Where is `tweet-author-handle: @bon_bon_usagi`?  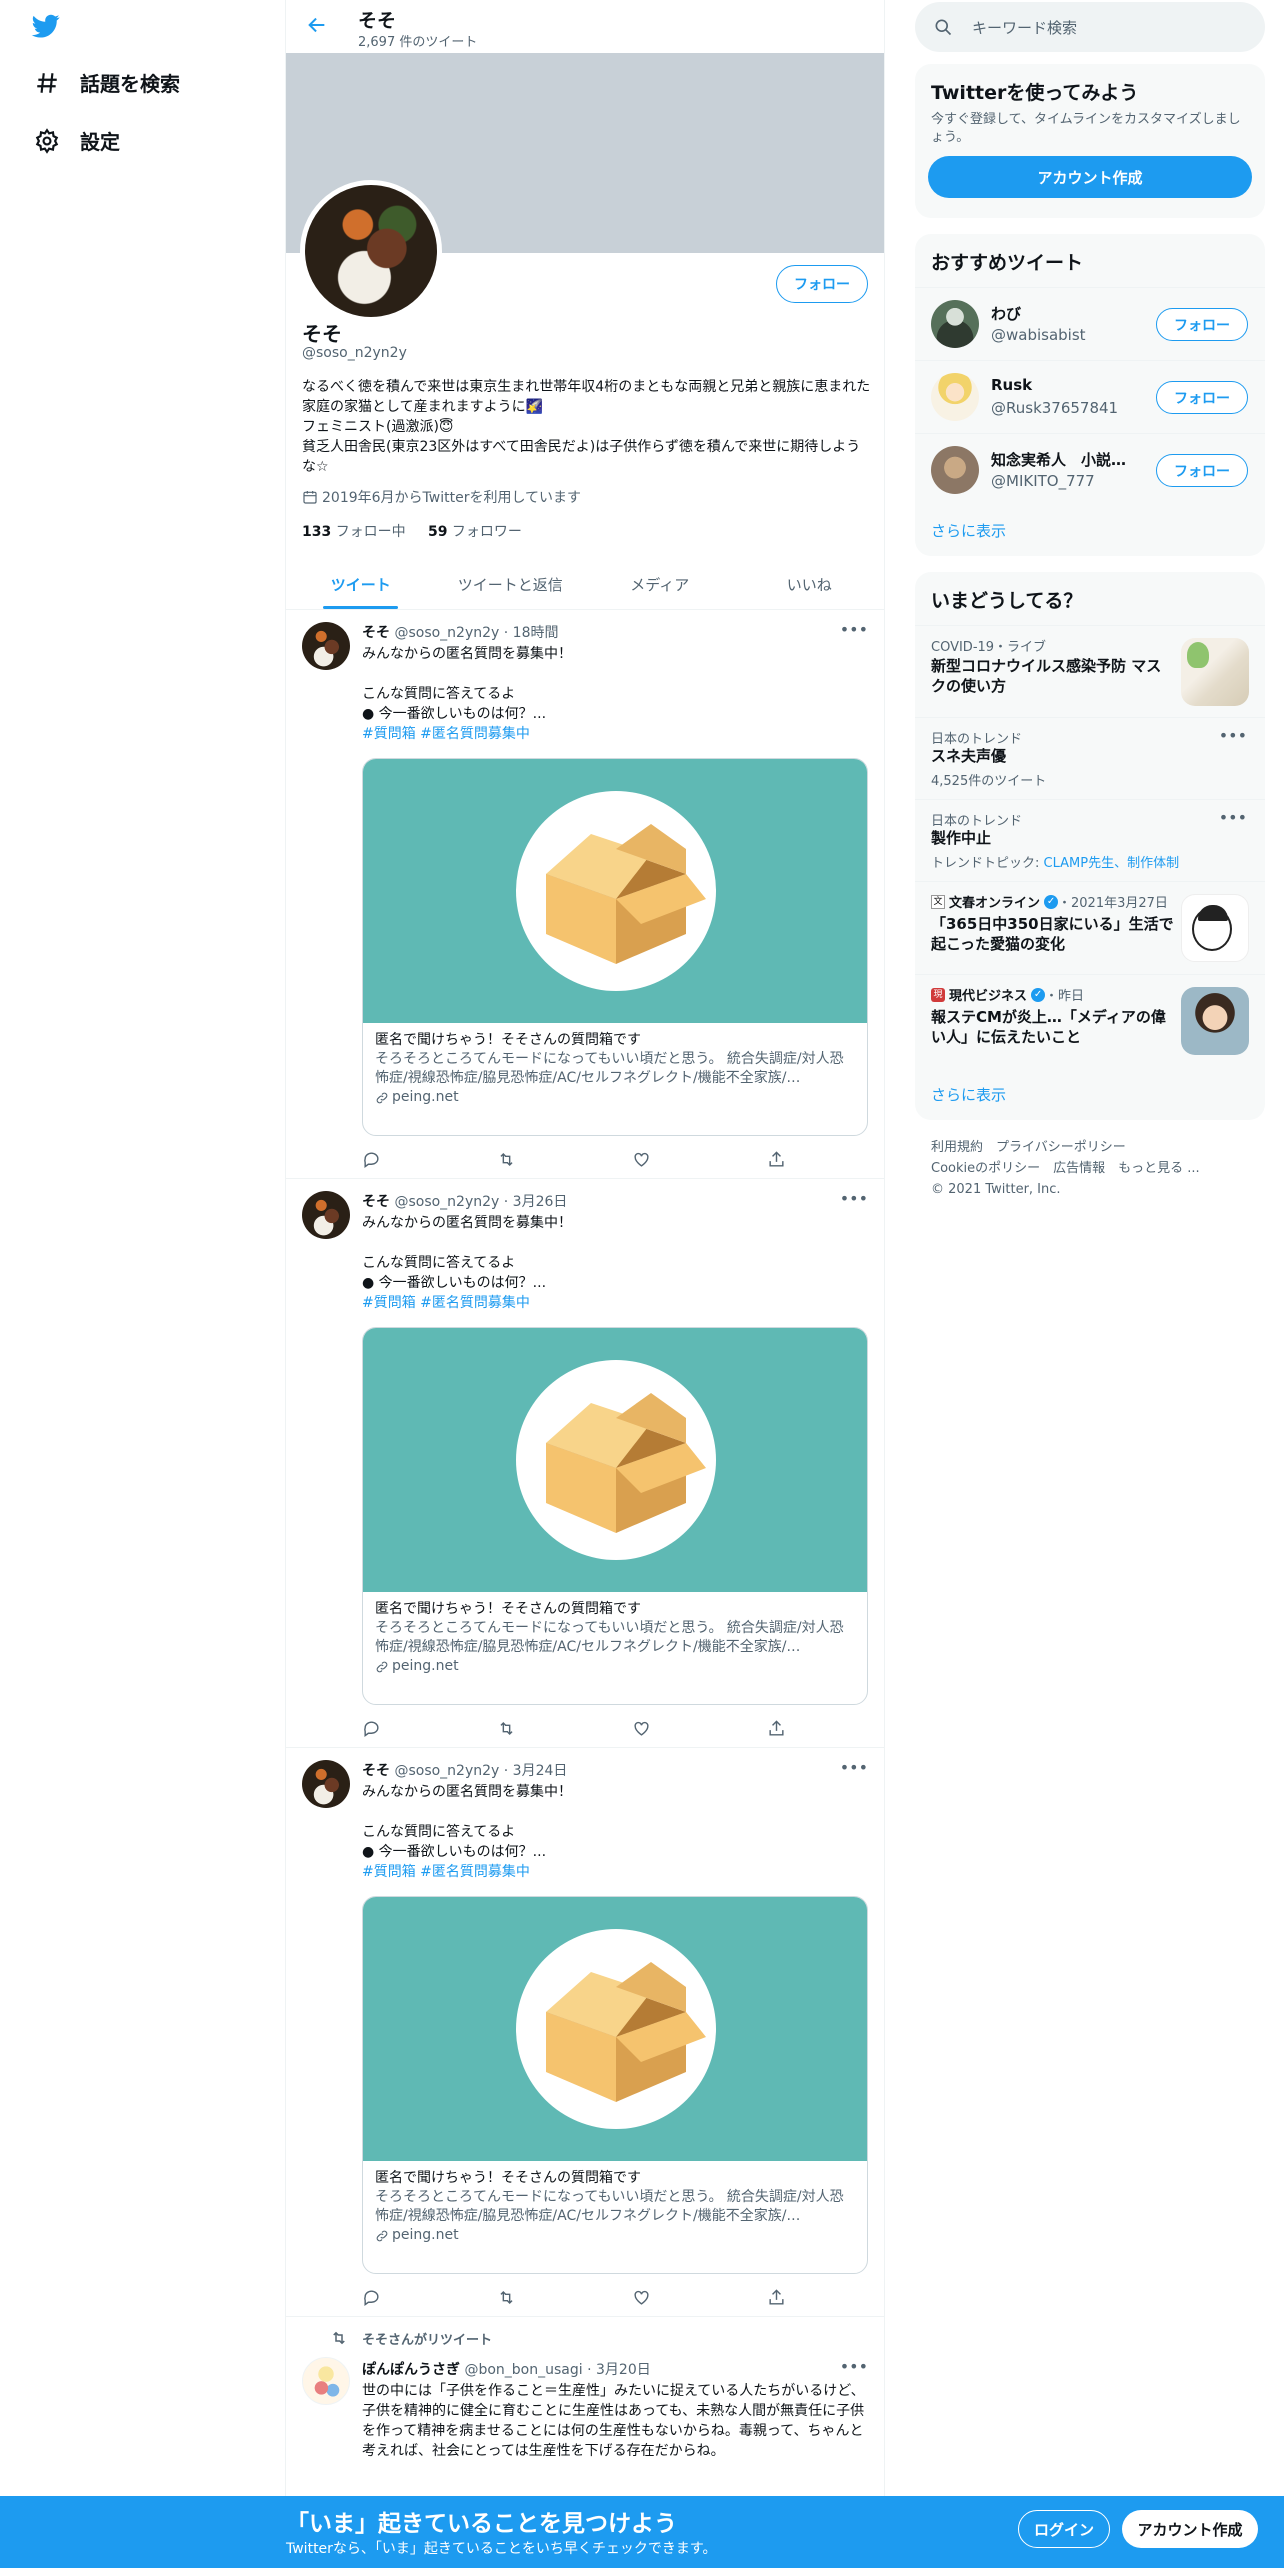 tweet-author-handle: @bon_bon_usagi is located at coordinates (523, 2370).